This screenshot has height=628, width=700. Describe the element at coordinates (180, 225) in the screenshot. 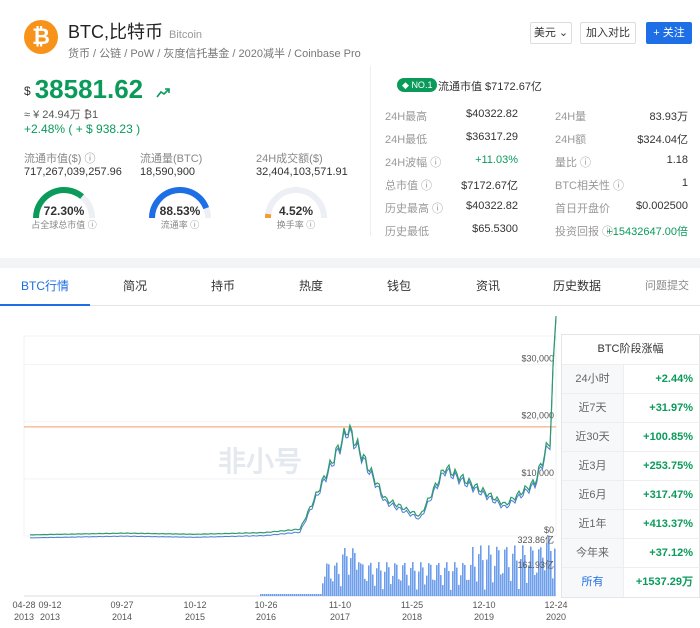

I see `gauge-label: 流通率 ⓘ` at that location.